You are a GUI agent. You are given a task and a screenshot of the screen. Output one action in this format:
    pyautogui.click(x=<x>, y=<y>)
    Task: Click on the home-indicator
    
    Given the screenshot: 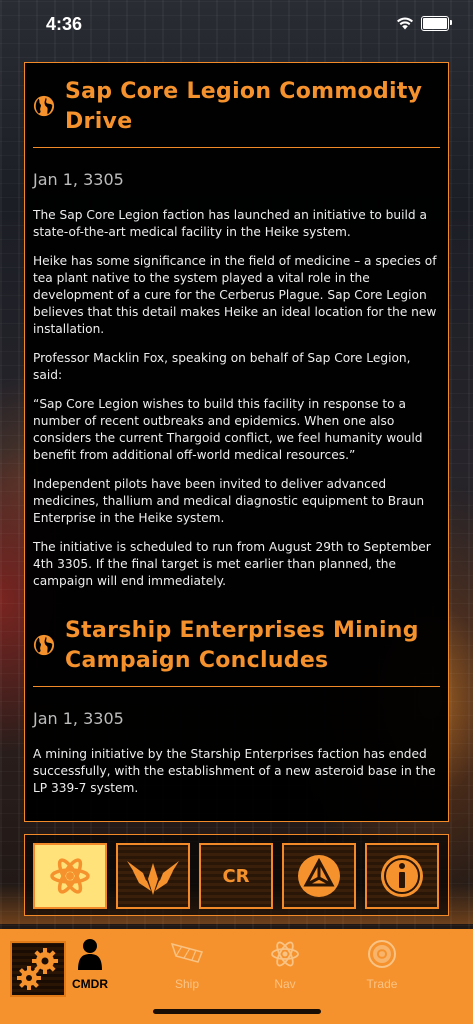 What is the action you would take?
    pyautogui.click(x=237, y=1011)
    